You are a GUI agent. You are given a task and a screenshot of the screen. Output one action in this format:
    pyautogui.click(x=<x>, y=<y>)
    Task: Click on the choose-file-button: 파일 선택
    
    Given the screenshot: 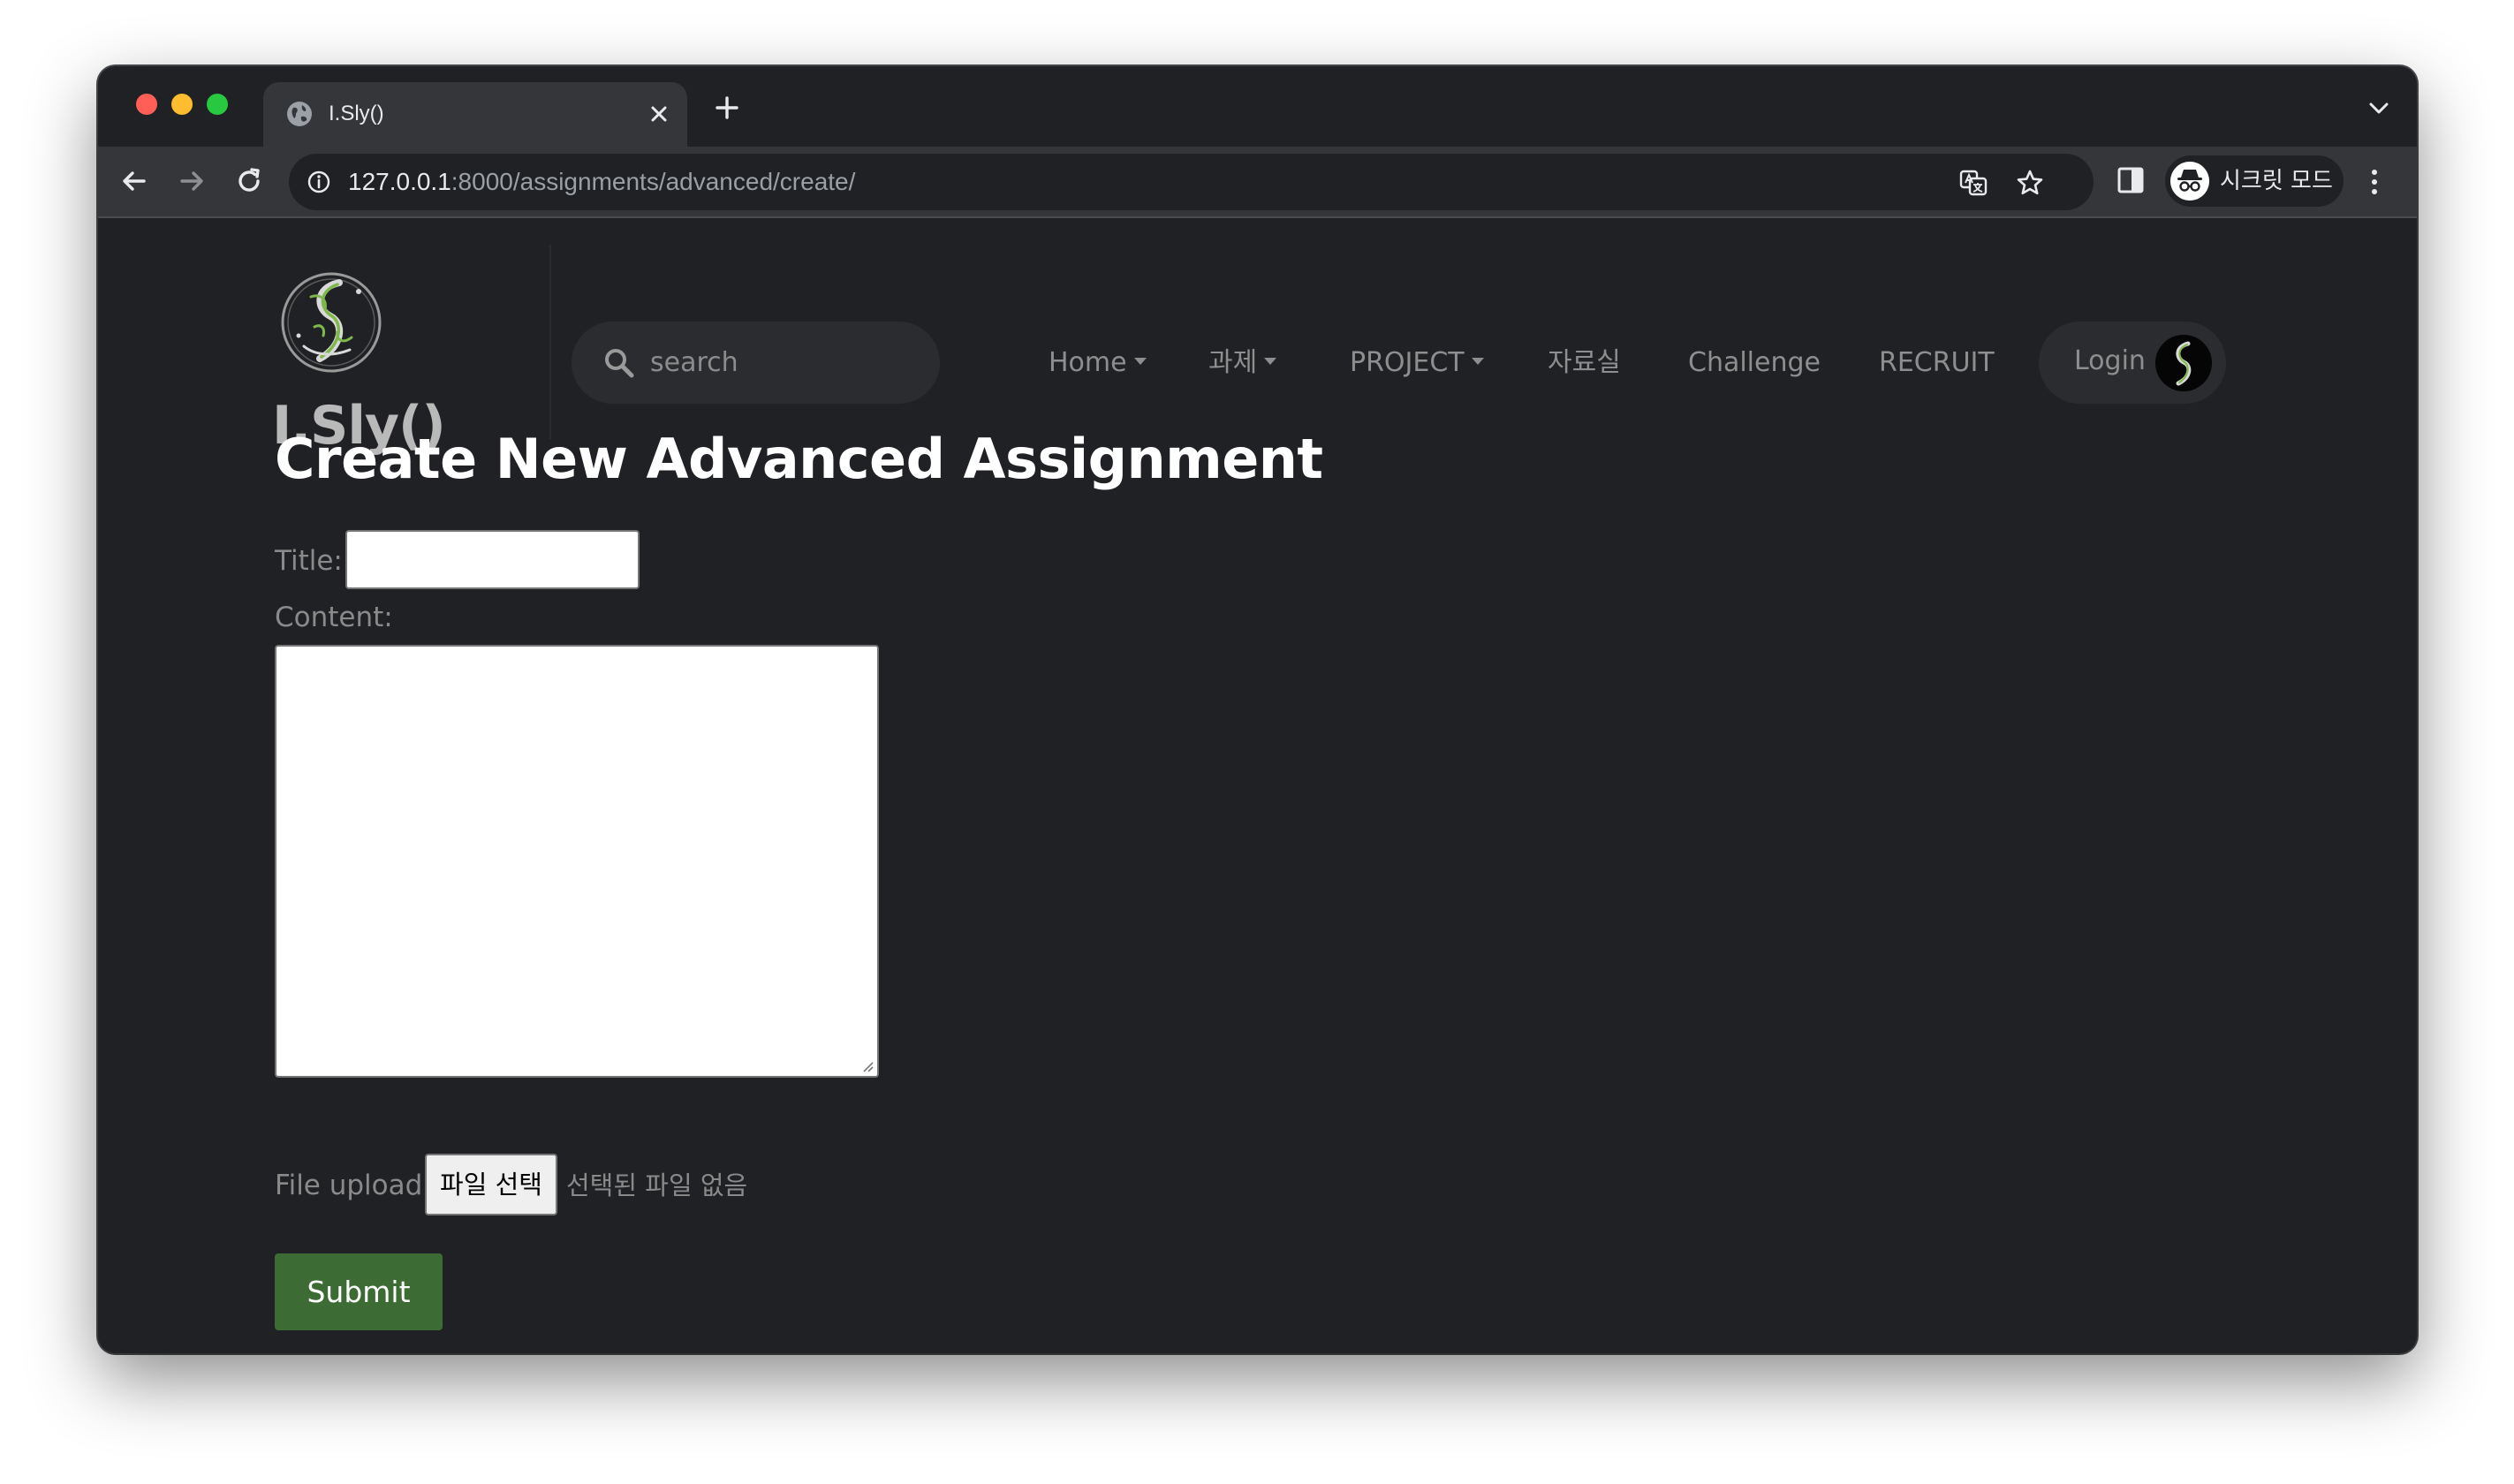 What is the action you would take?
    pyautogui.click(x=491, y=1184)
    